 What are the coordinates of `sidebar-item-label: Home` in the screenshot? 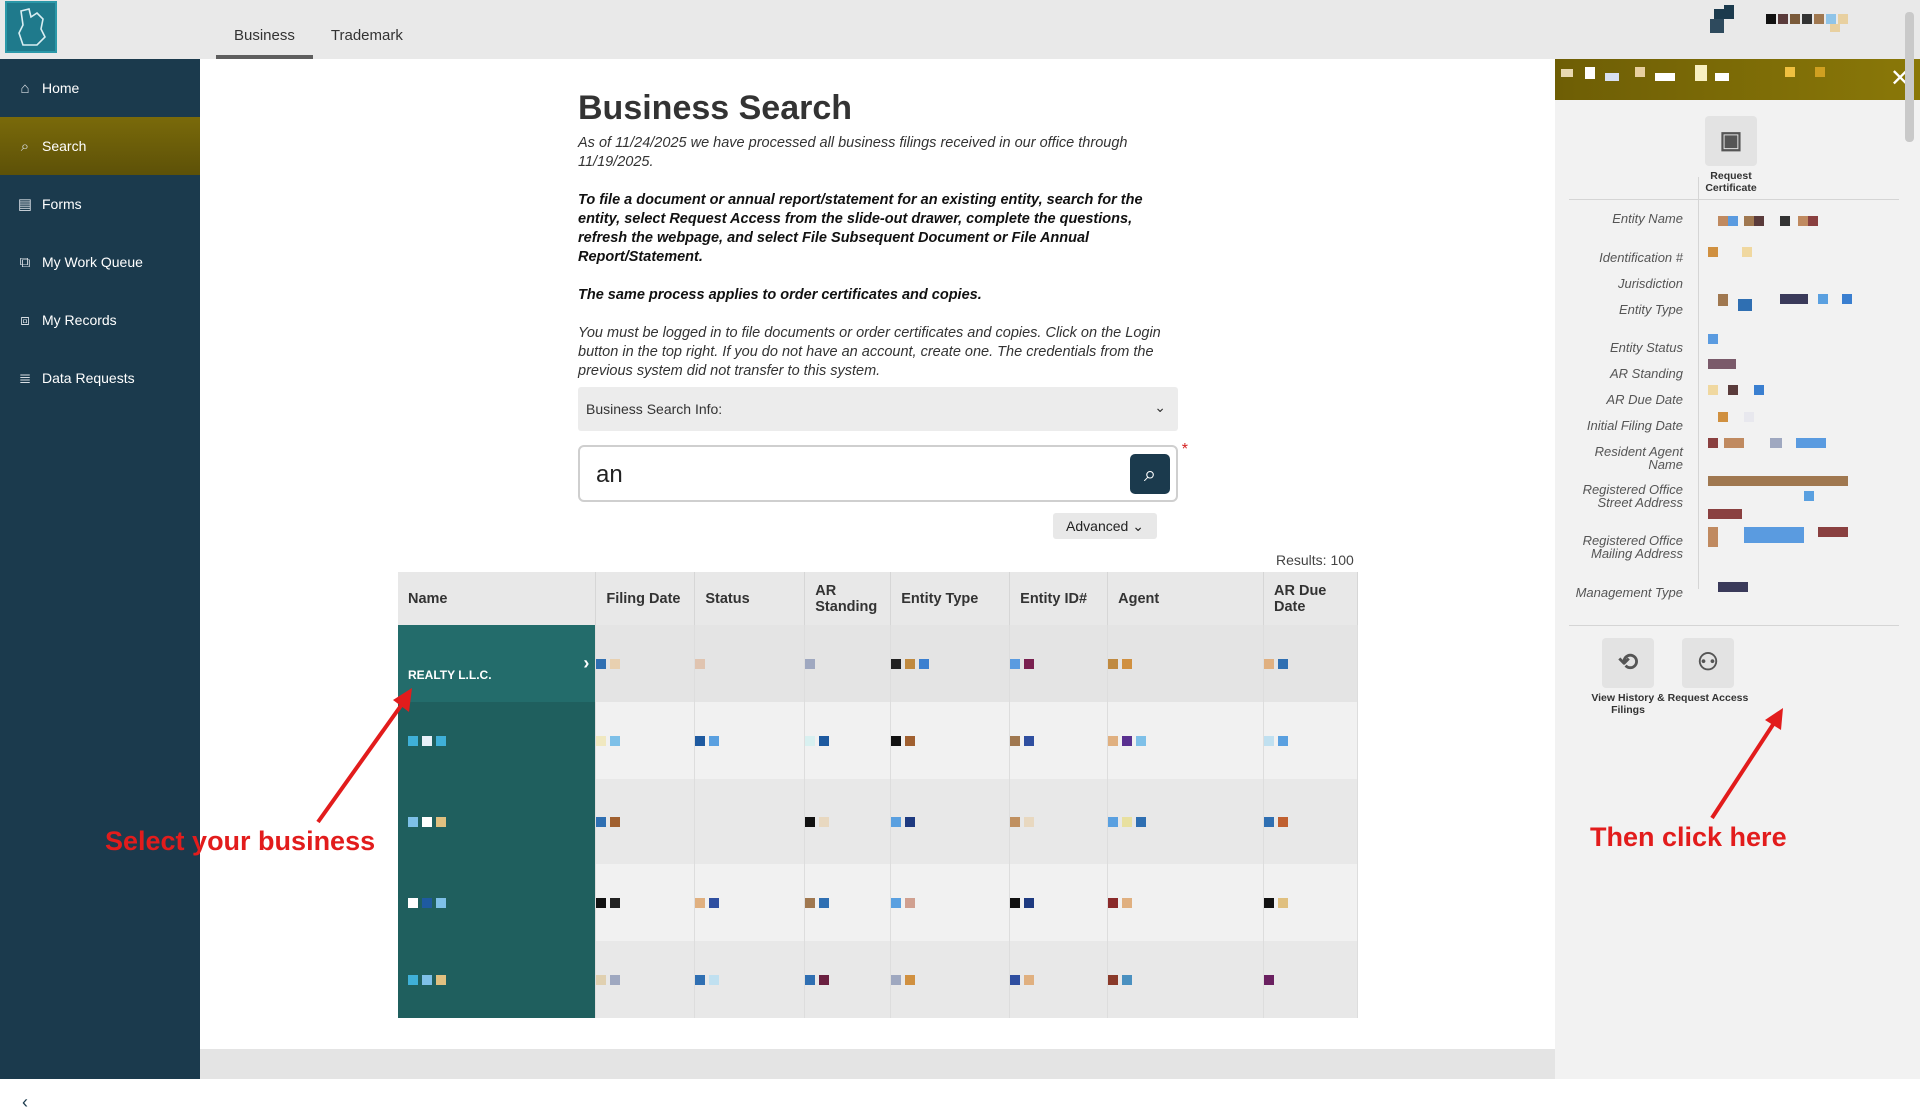 It's located at (61, 88).